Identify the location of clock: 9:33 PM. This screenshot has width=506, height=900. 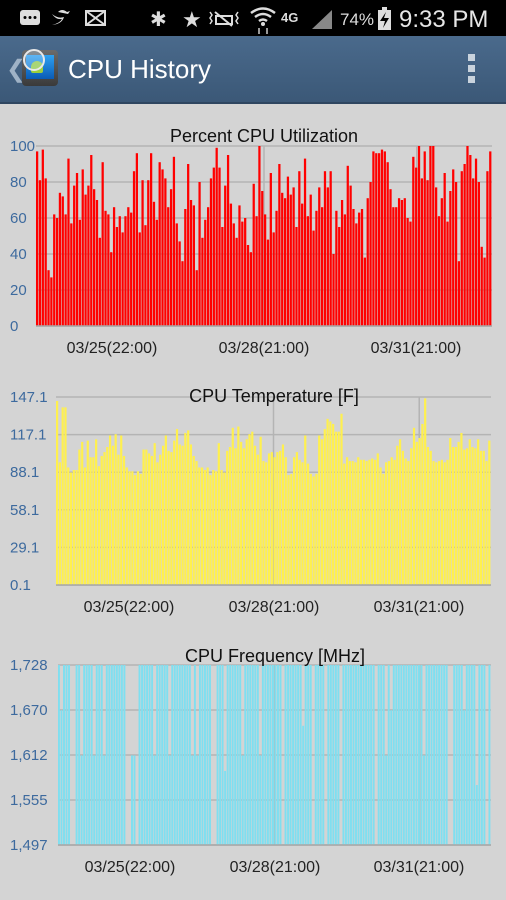
(443, 19).